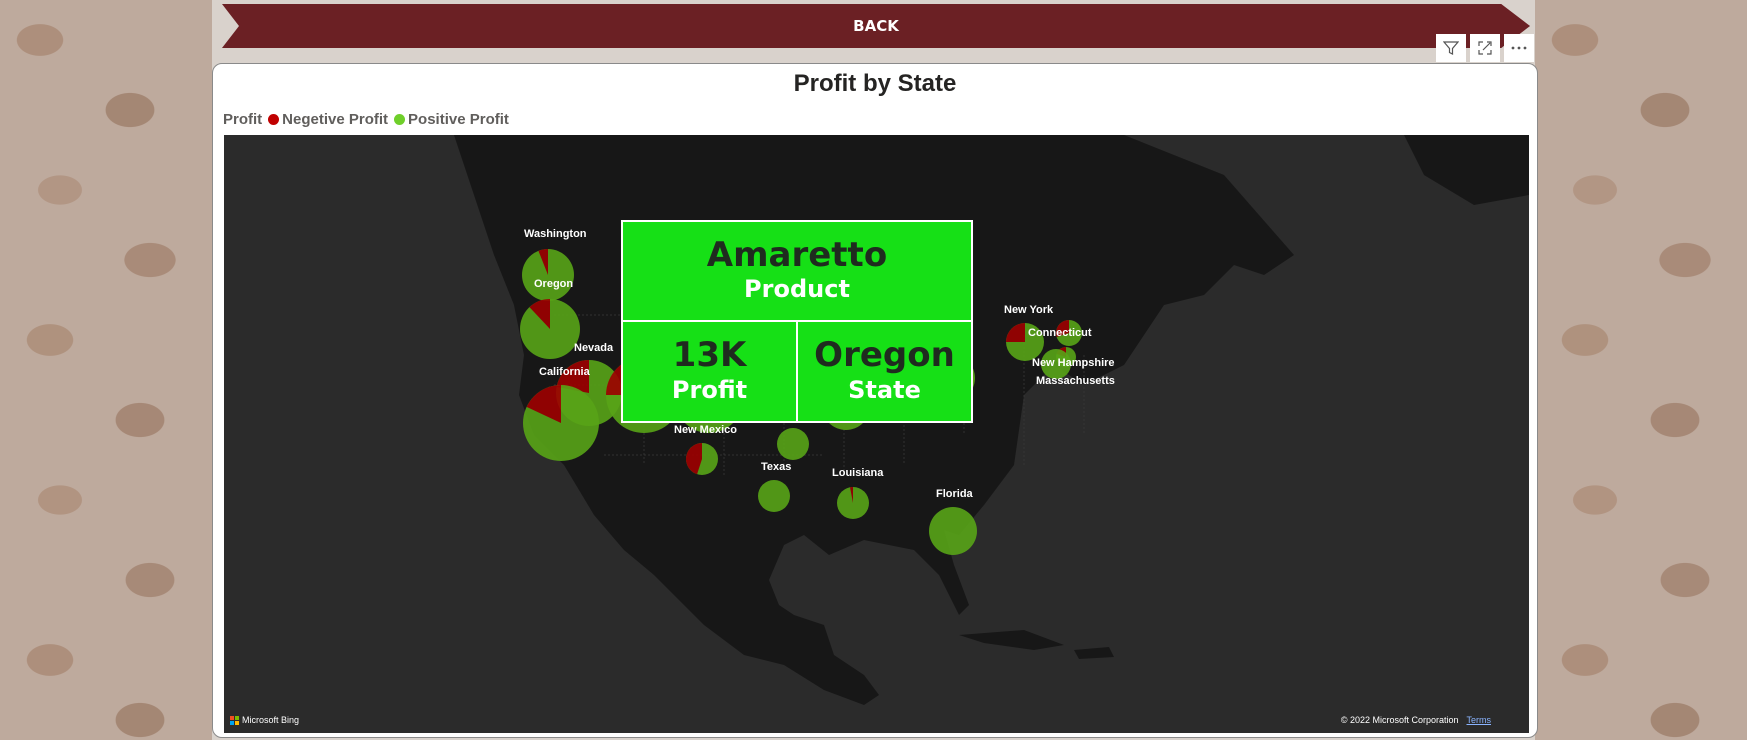 The height and width of the screenshot is (740, 1747). Describe the element at coordinates (548, 275) in the screenshot. I see `pie-washington` at that location.